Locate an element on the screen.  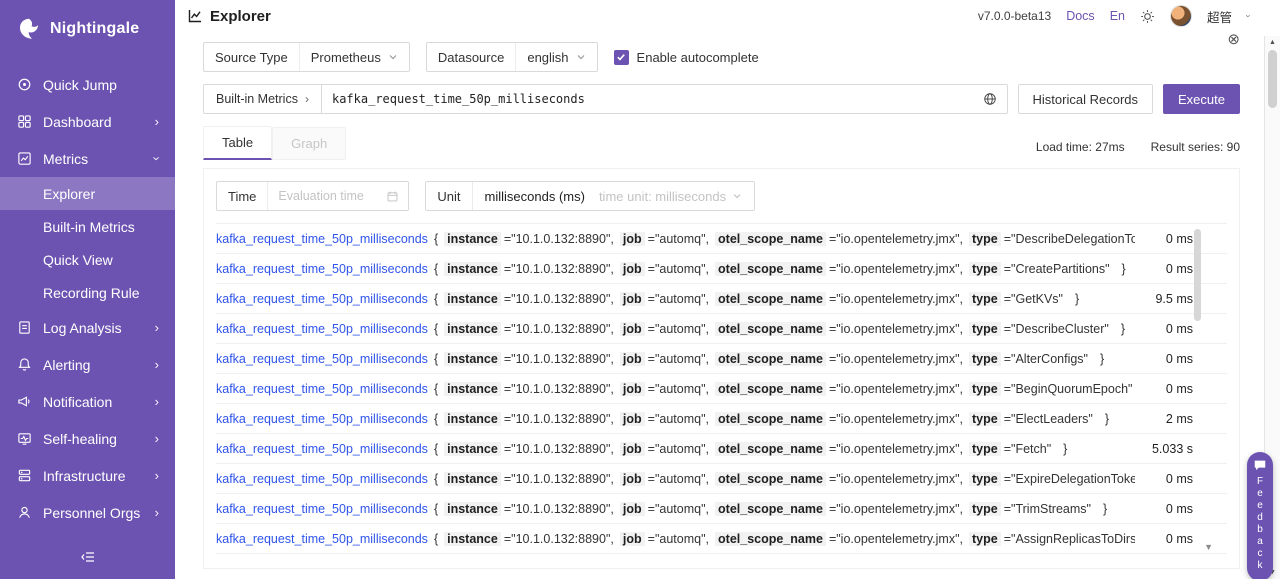
table-scroll-down-icon: ▼ is located at coordinates (1208, 547).